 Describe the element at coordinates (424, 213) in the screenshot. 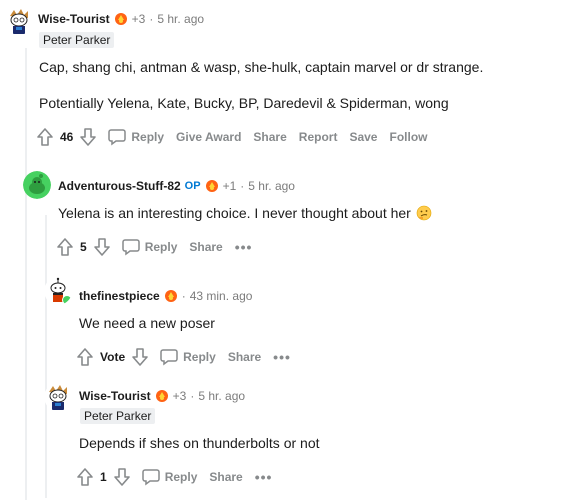

I see `thinking-emoji-icon` at that location.